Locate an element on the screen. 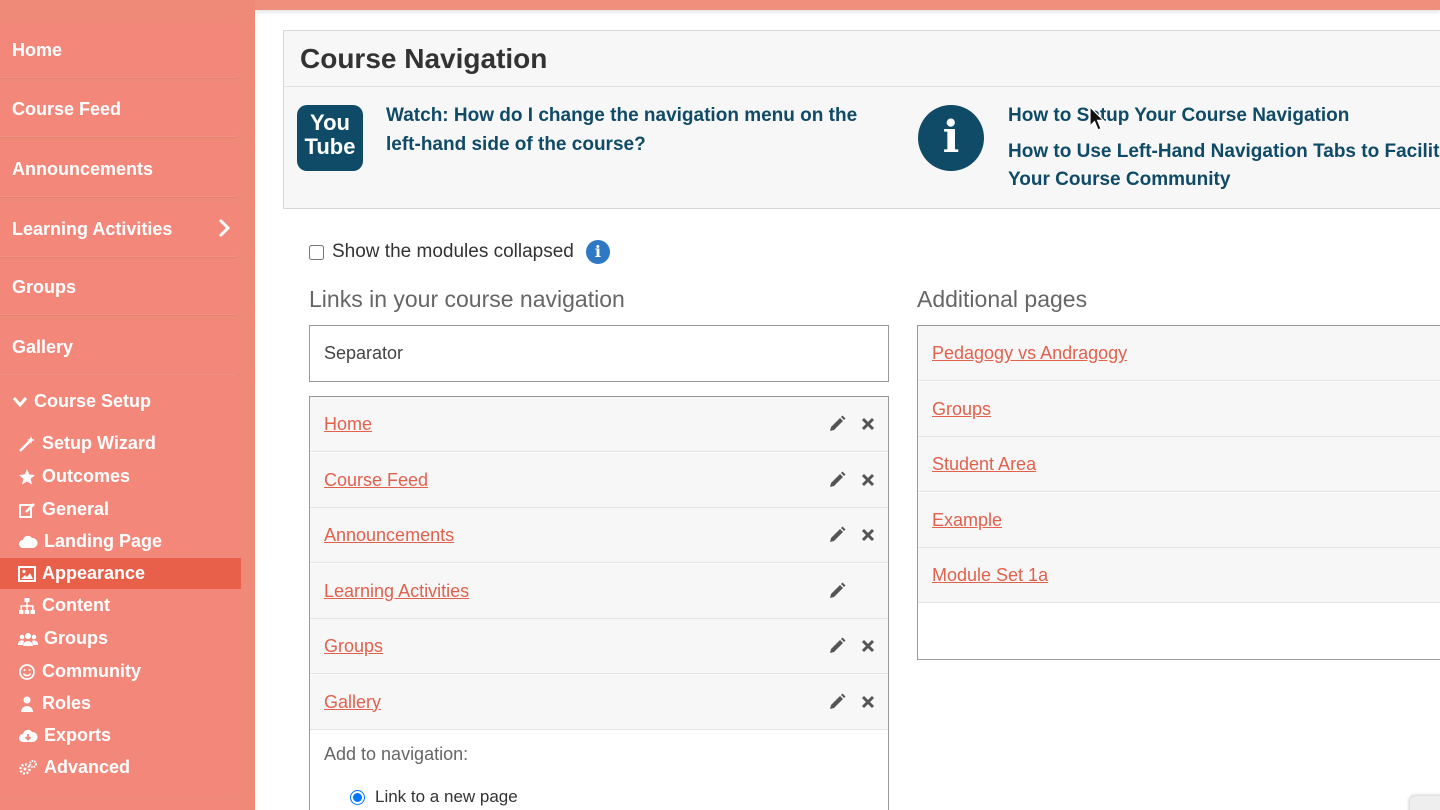 This screenshot has height=810, width=1440. setup-item-label: Exports is located at coordinates (78, 735).